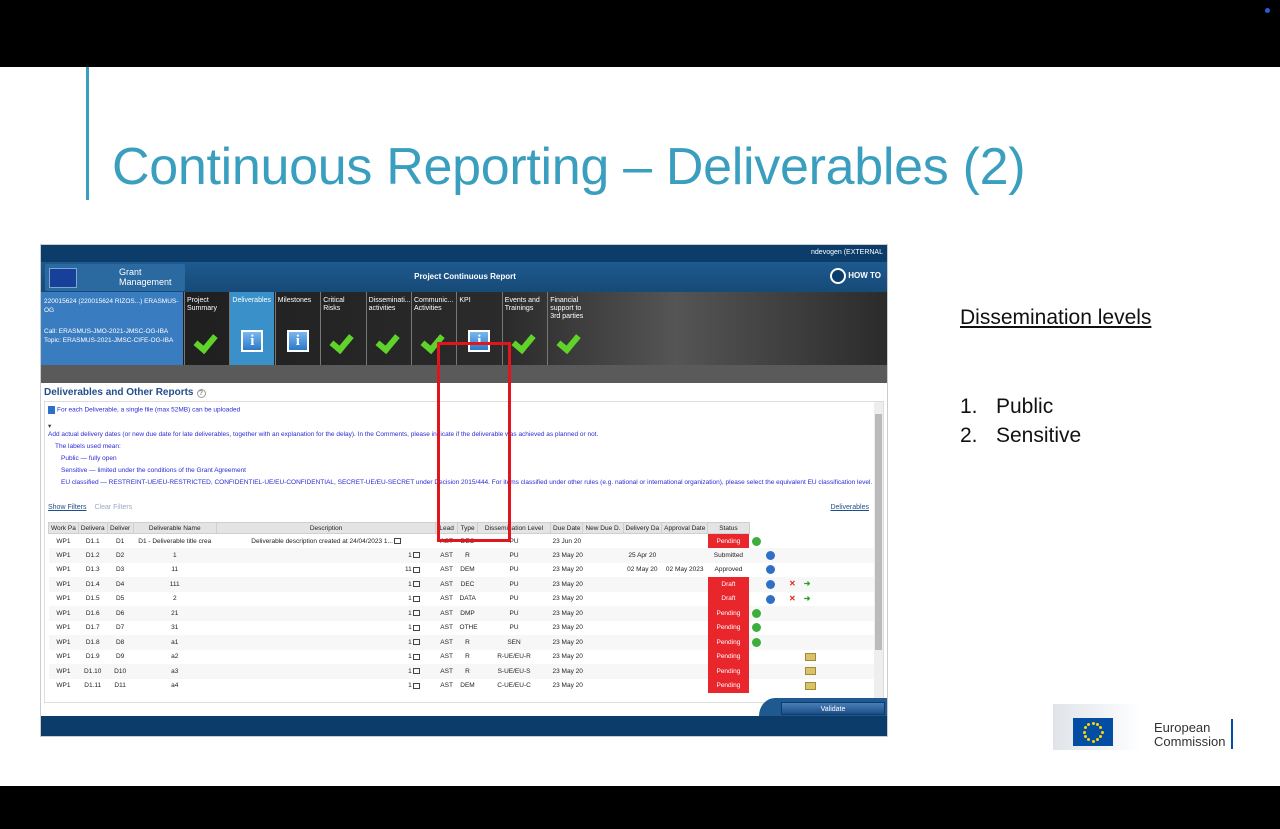 This screenshot has height=829, width=1280. What do you see at coordinates (446, 686) in the screenshot?
I see `cell-text: AST` at bounding box center [446, 686].